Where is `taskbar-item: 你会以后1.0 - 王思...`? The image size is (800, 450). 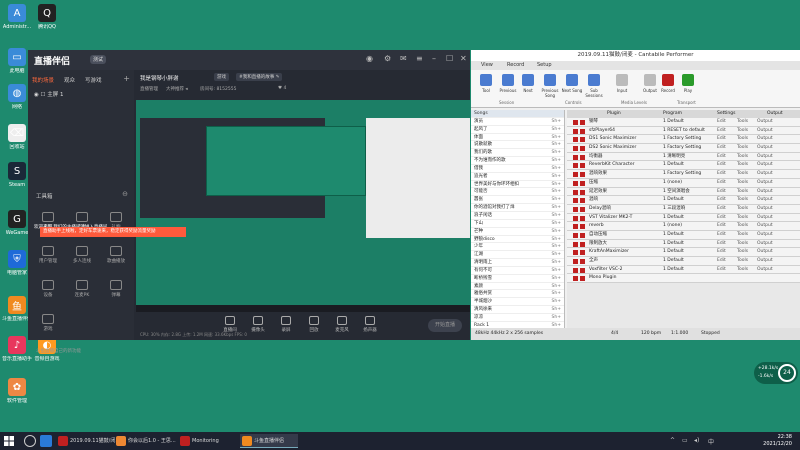 taskbar-item: 你会以后1.0 - 王思... is located at coordinates (145, 441).